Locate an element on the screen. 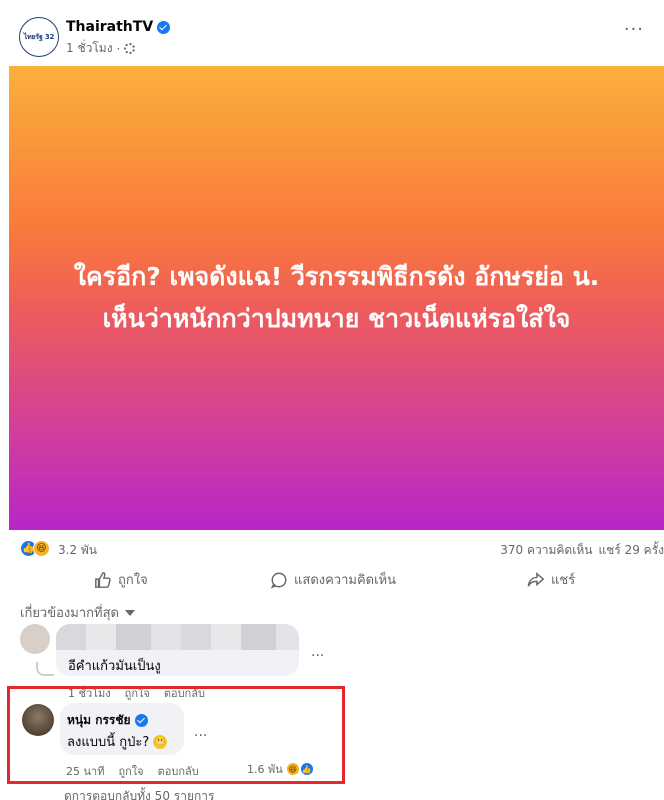 Image resolution: width=664 pixels, height=800 pixels. comment-button-label: แสดงความคิดเห็น is located at coordinates (345, 580).